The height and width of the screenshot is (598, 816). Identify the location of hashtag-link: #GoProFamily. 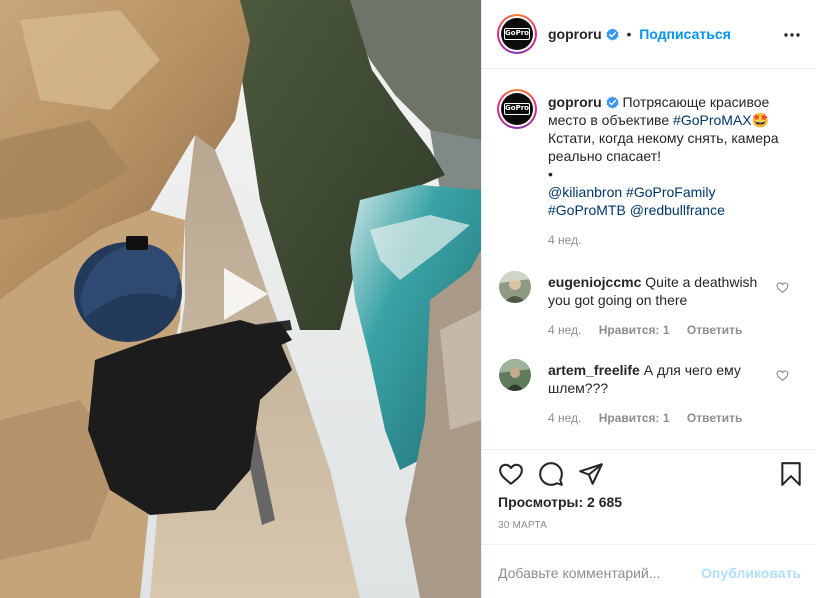
(670, 192).